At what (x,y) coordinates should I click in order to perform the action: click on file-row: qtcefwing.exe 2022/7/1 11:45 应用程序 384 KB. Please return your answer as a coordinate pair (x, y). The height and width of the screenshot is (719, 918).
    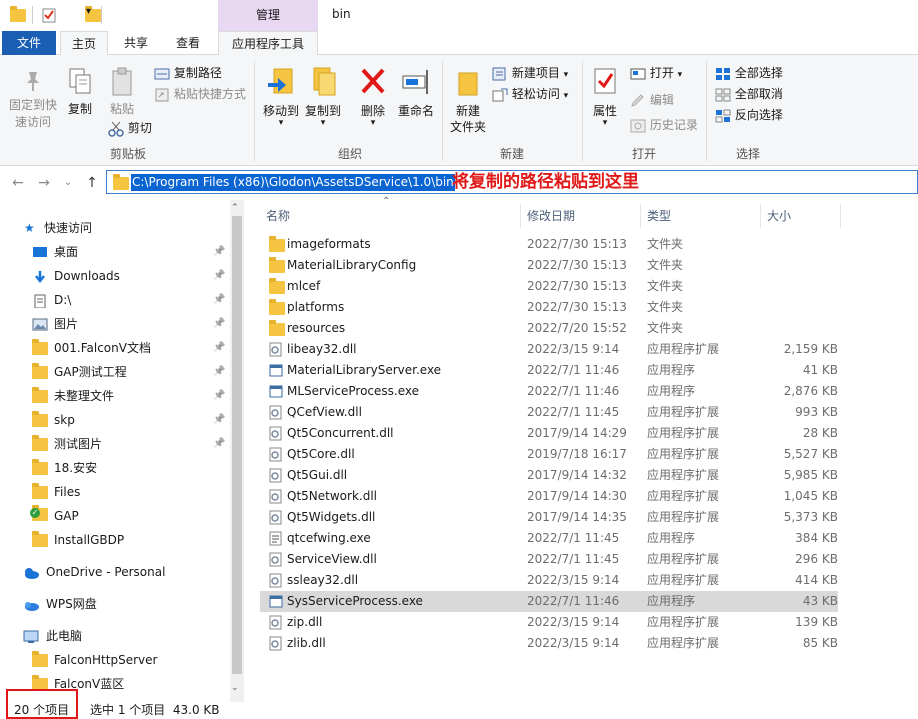
    Looking at the image, I should click on (549, 538).